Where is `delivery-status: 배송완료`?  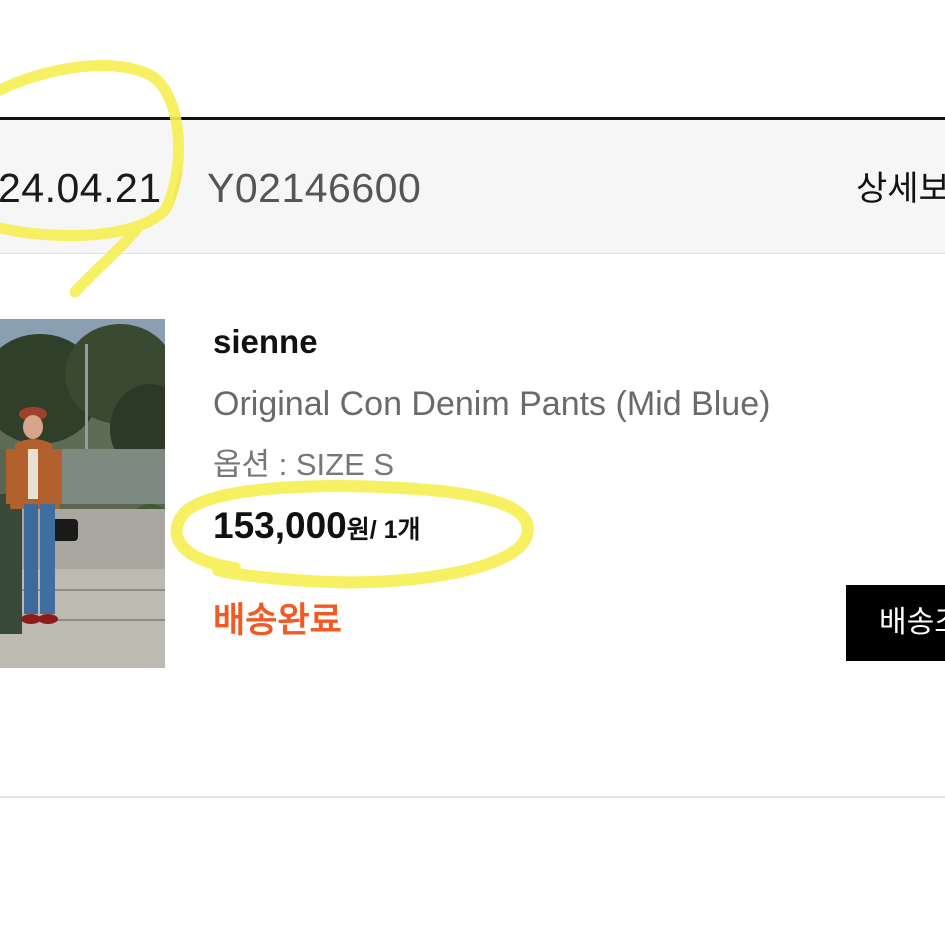
delivery-status: 배송완료 is located at coordinates (277, 620).